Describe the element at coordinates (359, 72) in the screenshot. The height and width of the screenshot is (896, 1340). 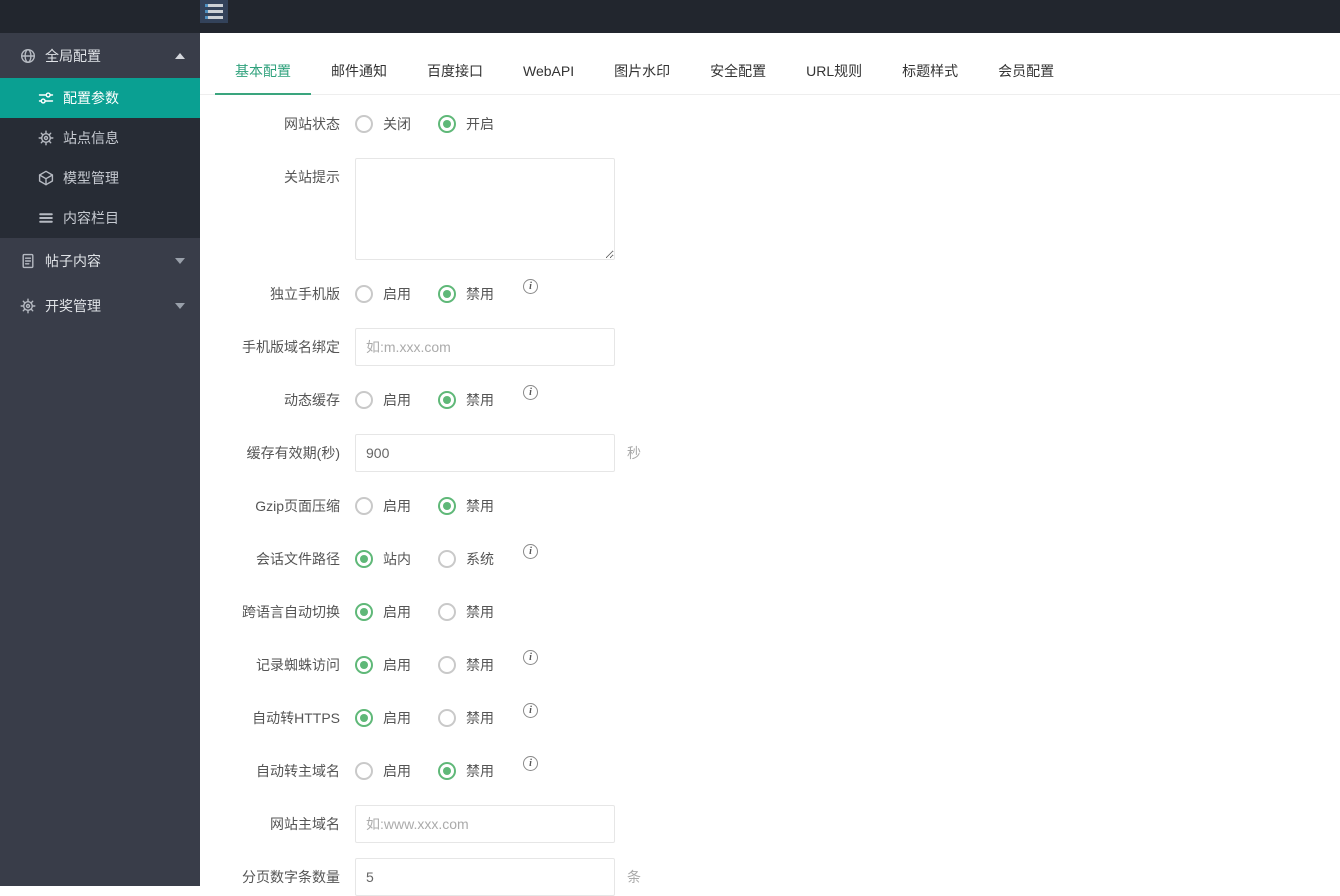
I see `tab-email: 邮件通知` at that location.